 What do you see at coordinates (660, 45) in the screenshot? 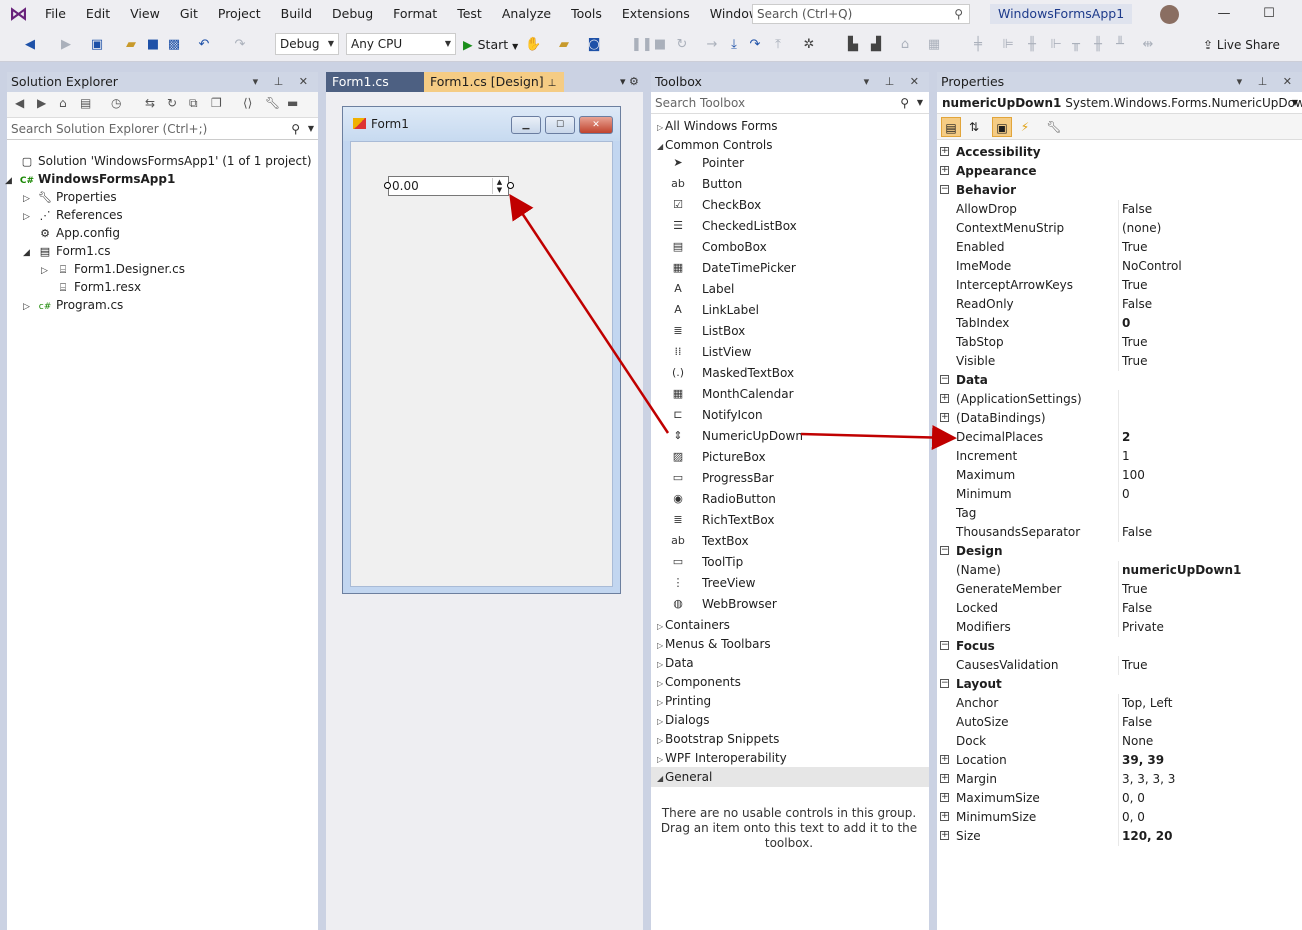
I see `stop-icon: ■` at bounding box center [660, 45].